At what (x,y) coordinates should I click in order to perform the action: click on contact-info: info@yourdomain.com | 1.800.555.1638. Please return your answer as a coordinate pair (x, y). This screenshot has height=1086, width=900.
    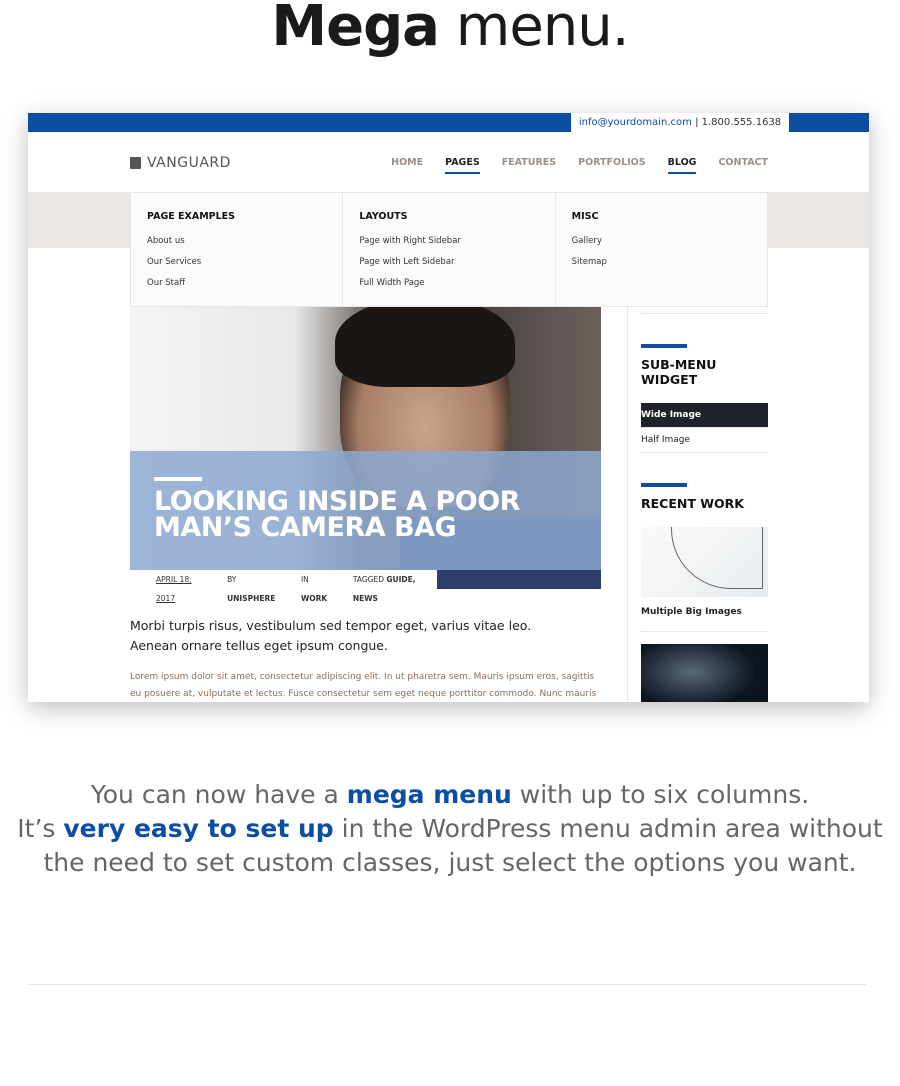
    Looking at the image, I should click on (680, 122).